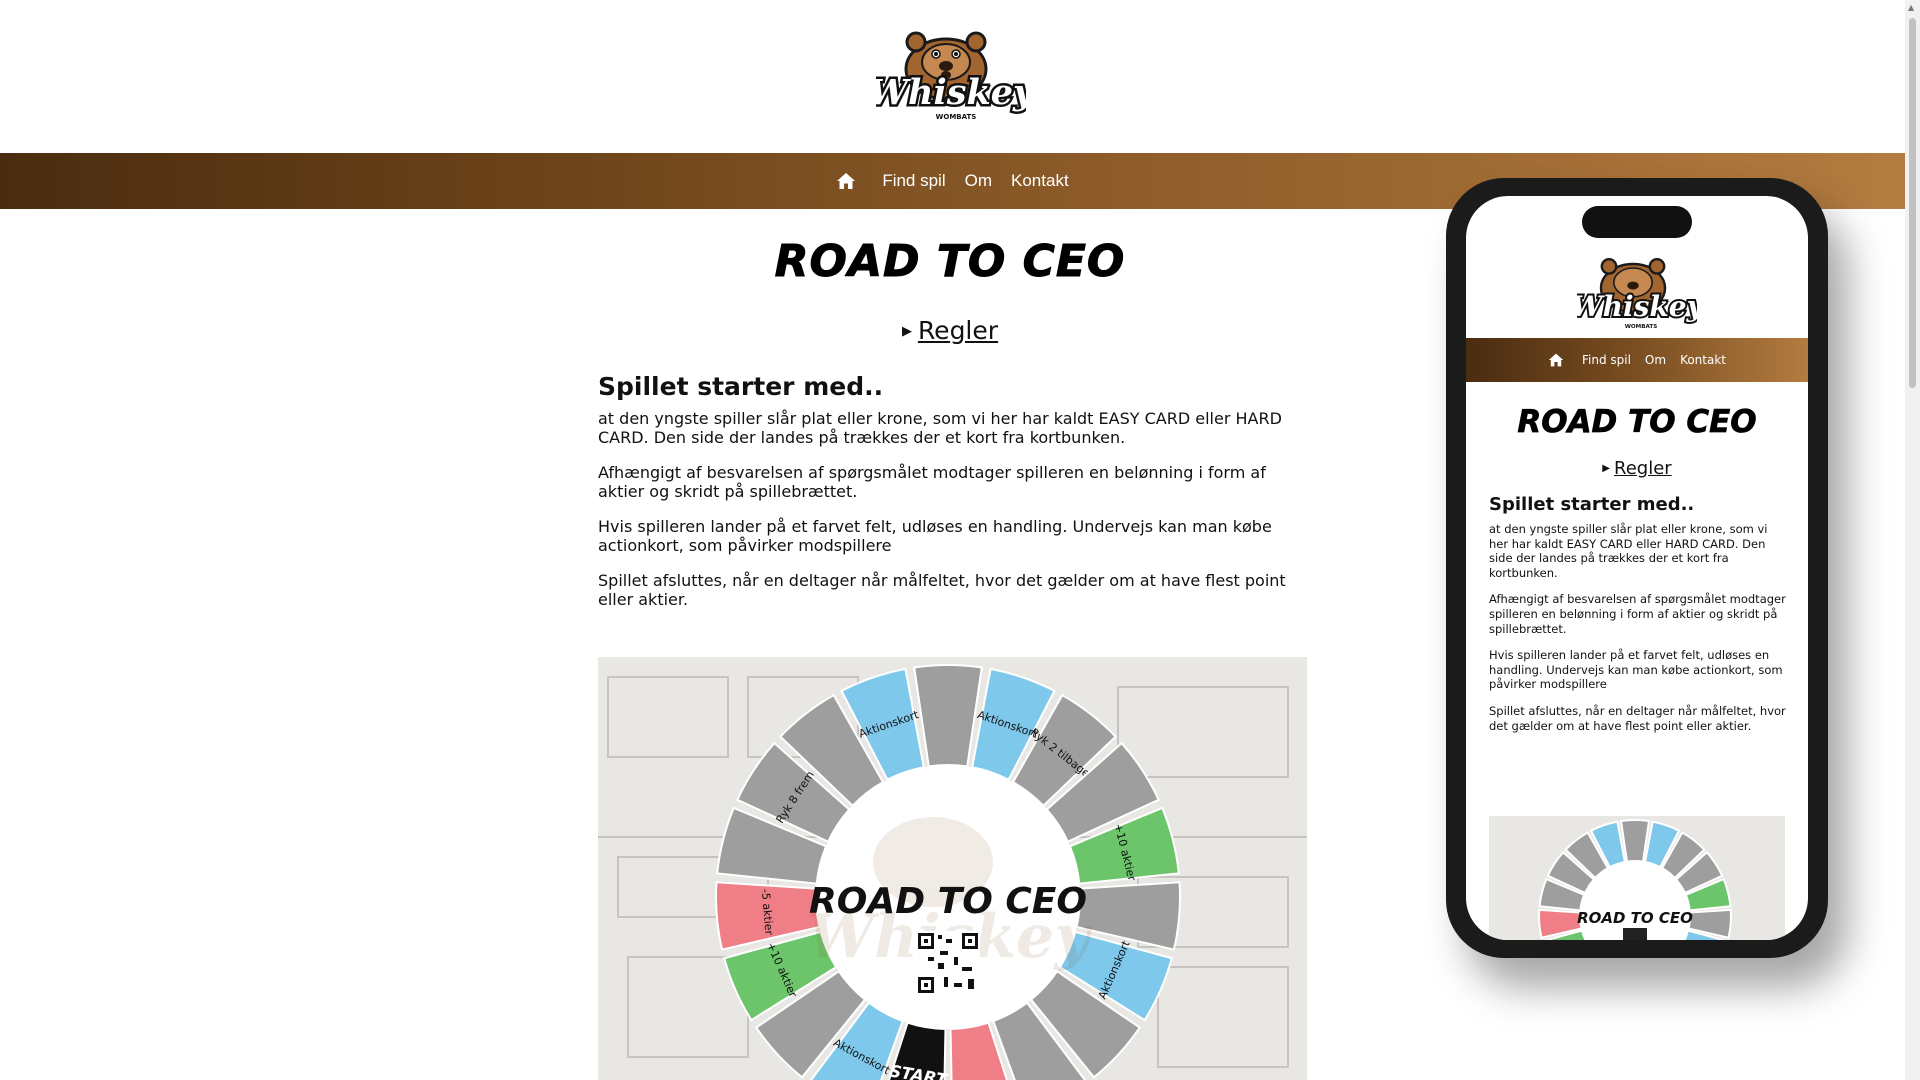  I want to click on phone-game-board-image: ROAD TO CEO, so click(1637, 878).